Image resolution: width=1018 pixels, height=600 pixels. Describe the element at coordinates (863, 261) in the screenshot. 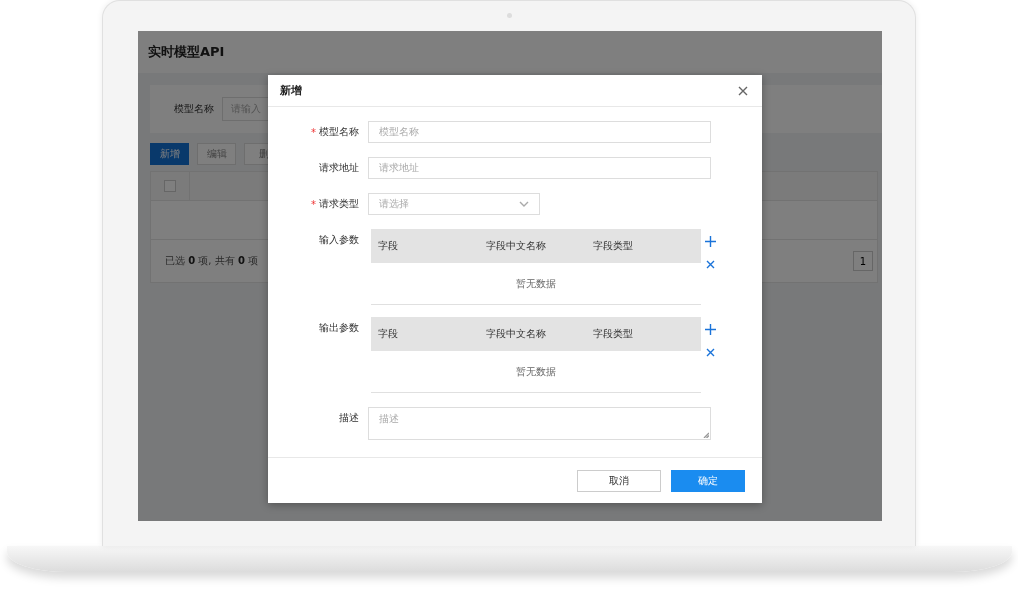

I see `page-button: 1` at that location.